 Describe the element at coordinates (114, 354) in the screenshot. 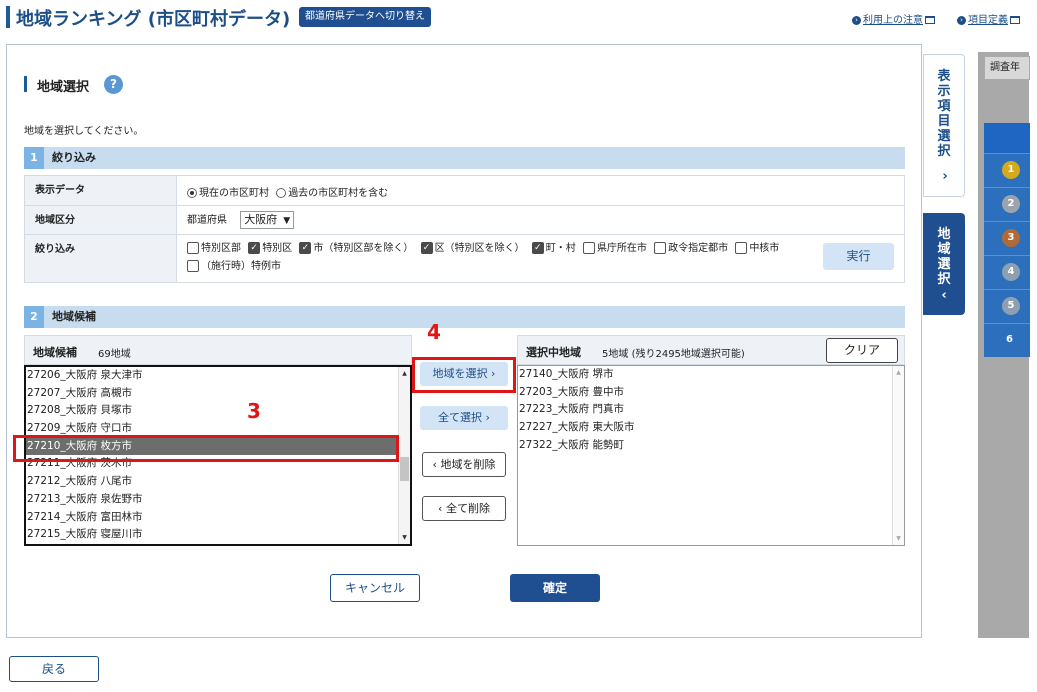

I see `candidates-count: 69地域` at that location.